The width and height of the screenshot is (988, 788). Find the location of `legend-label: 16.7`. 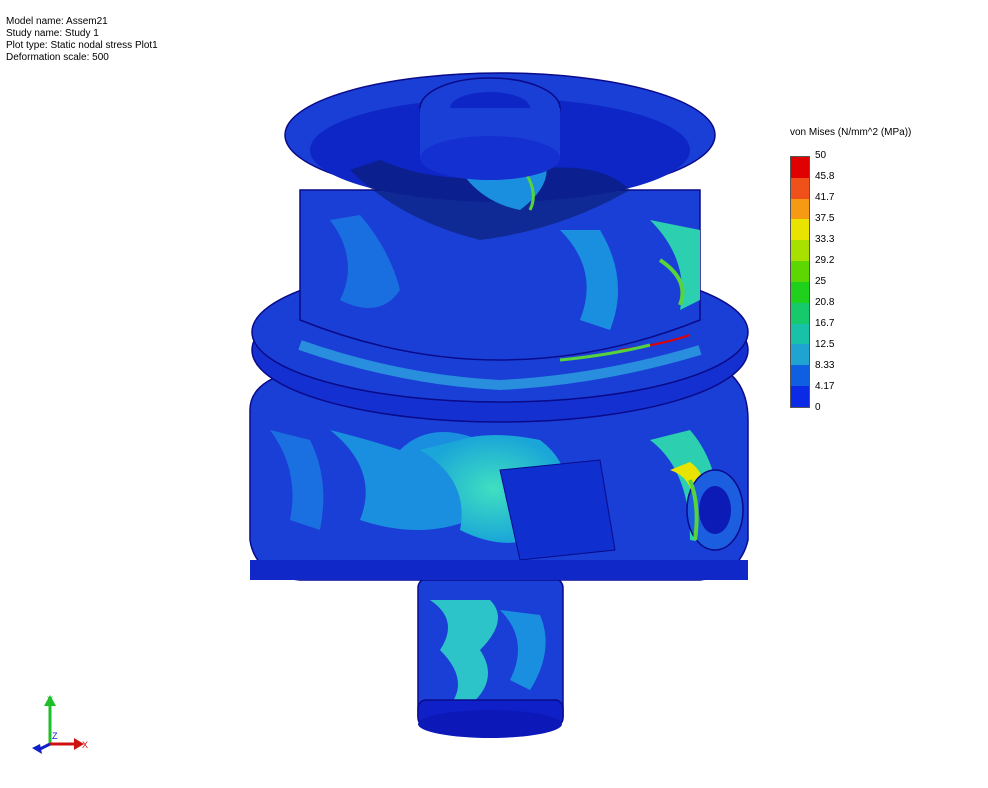

legend-label: 16.7 is located at coordinates (825, 323).